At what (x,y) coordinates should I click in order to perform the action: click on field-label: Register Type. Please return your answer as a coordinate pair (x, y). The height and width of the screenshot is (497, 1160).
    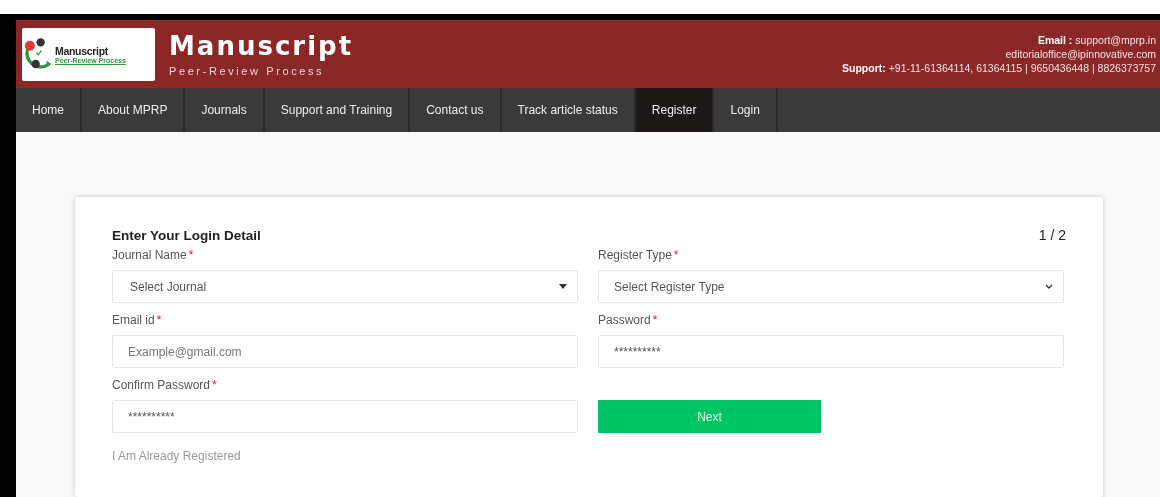
    Looking at the image, I should click on (635, 254).